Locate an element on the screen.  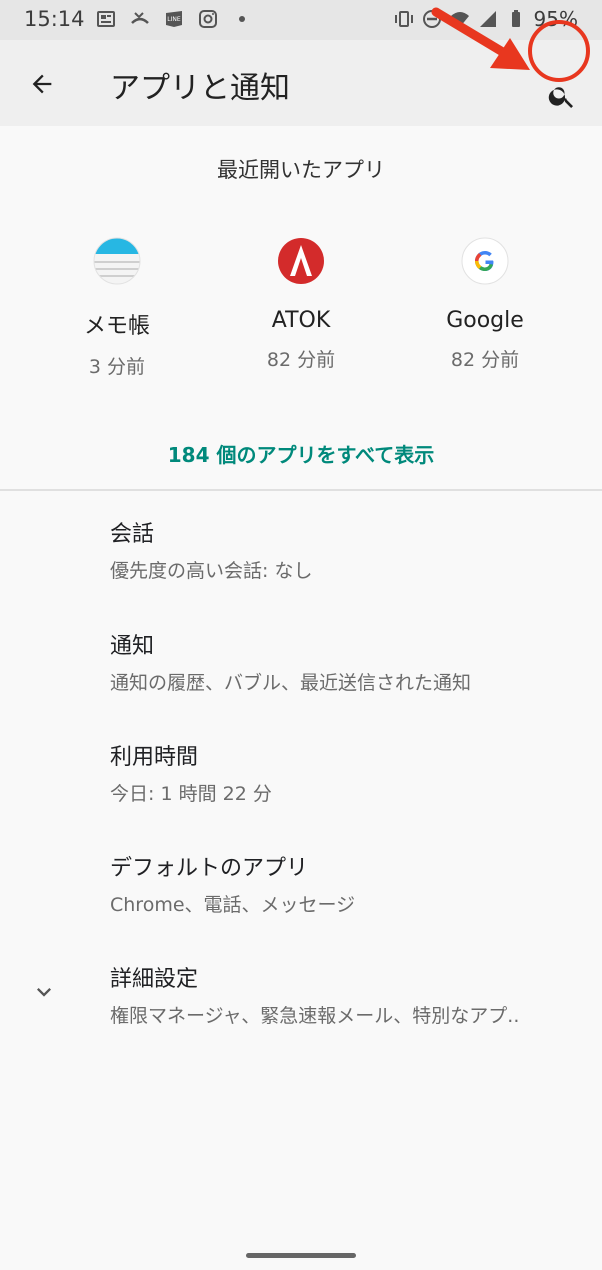
missed-call-icon is located at coordinates (140, 18).